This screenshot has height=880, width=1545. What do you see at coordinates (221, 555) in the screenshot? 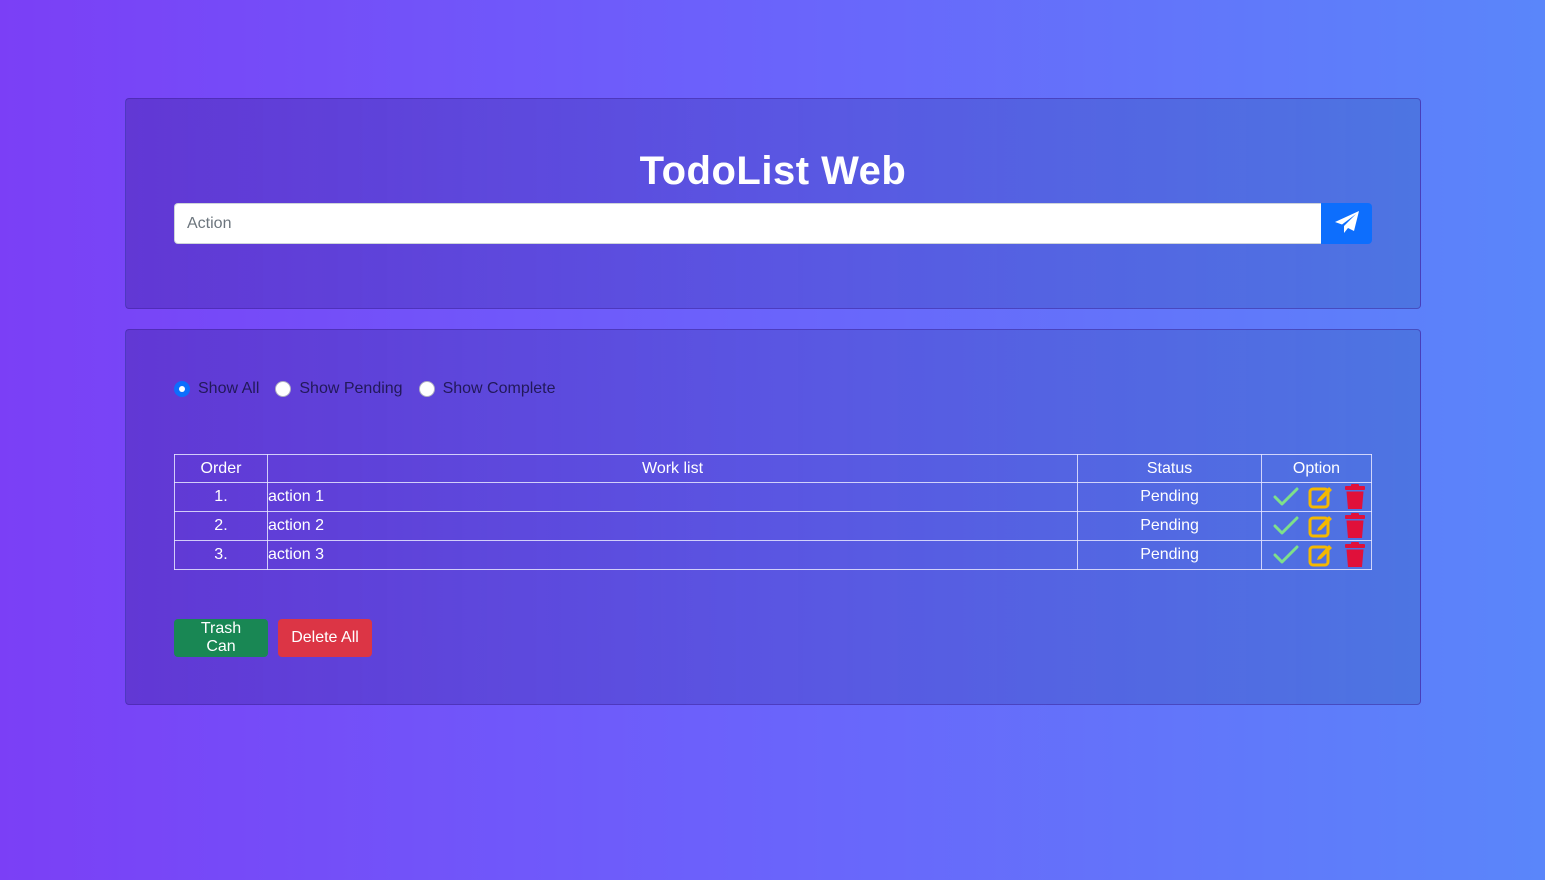
I see `row-order: 3.` at bounding box center [221, 555].